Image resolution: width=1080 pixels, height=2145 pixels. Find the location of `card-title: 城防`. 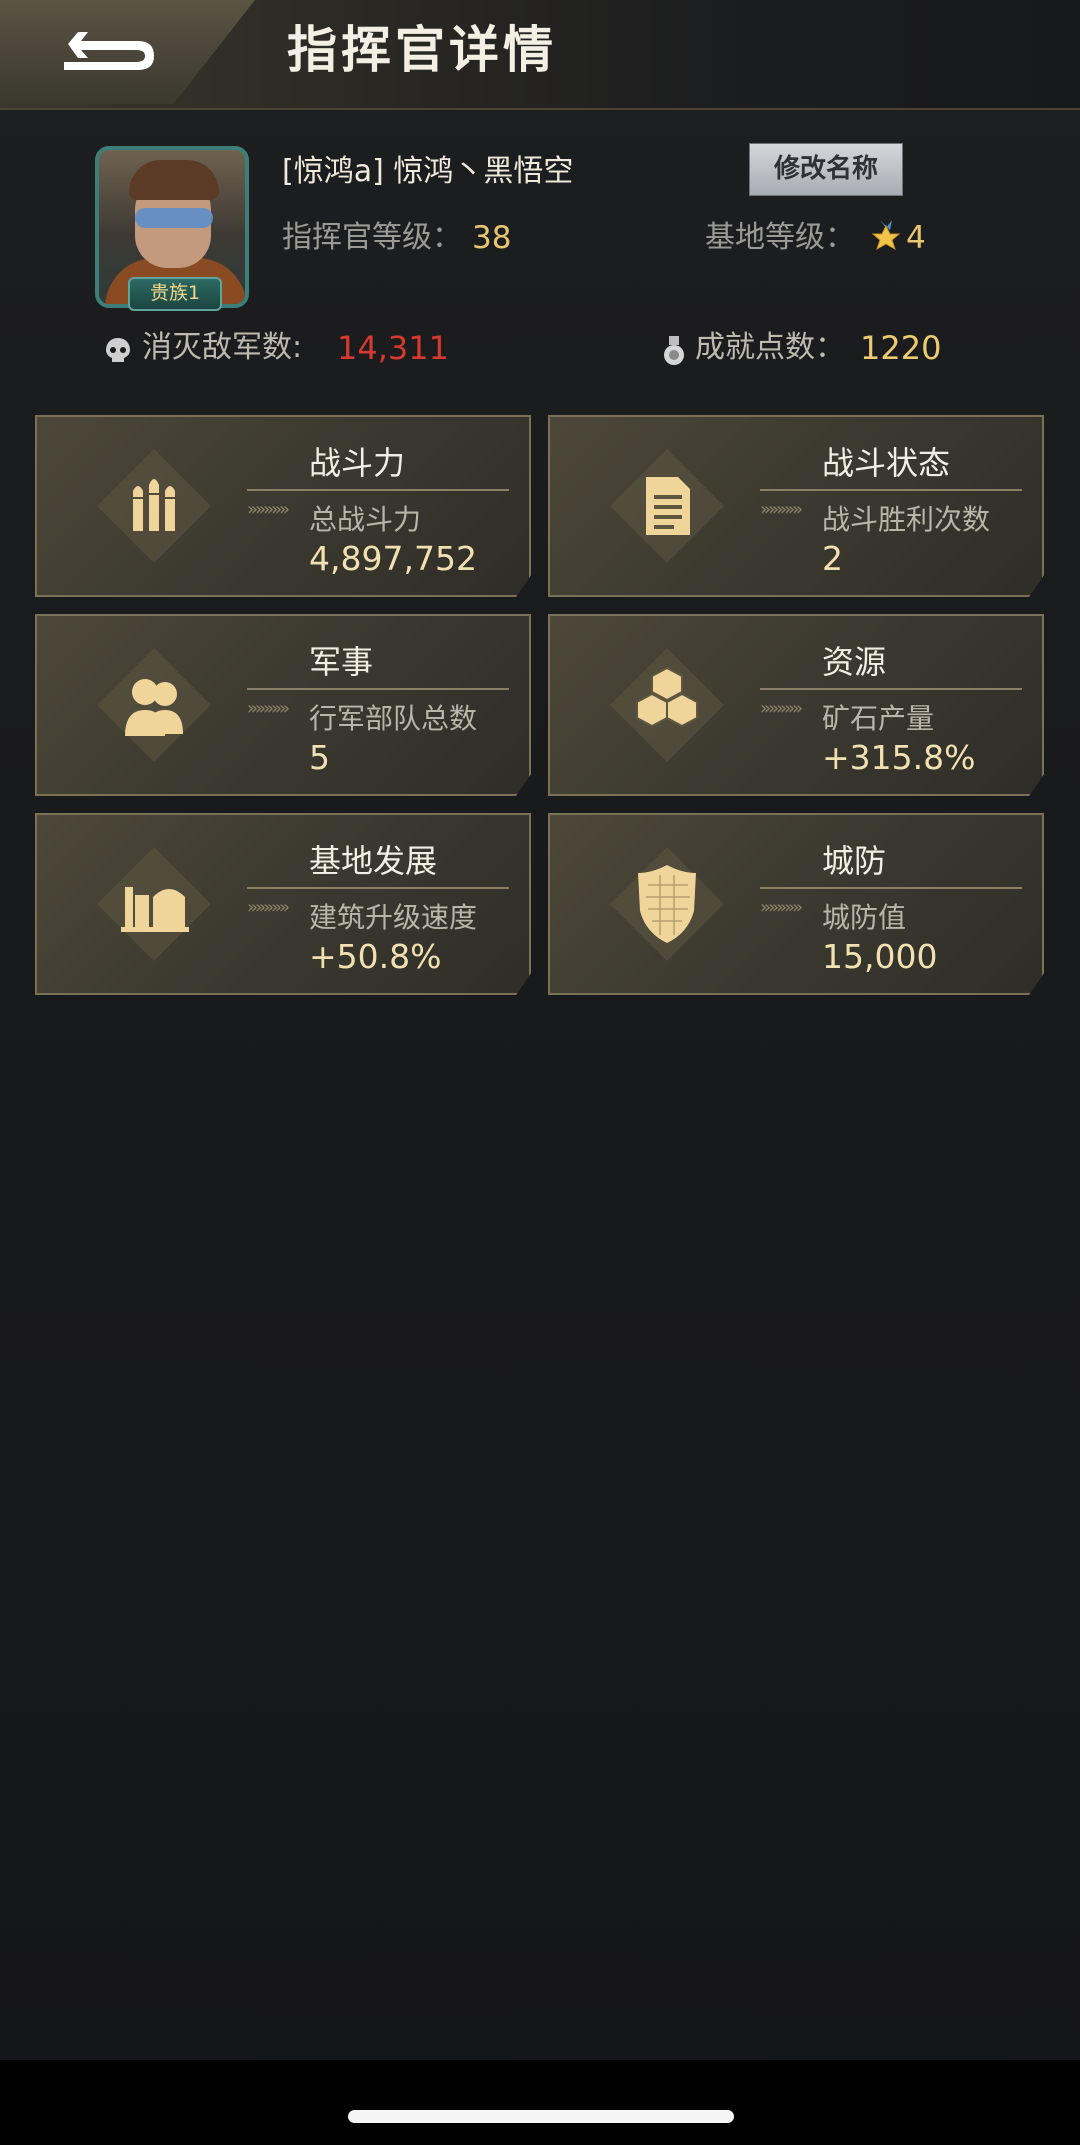

card-title: 城防 is located at coordinates (854, 861).